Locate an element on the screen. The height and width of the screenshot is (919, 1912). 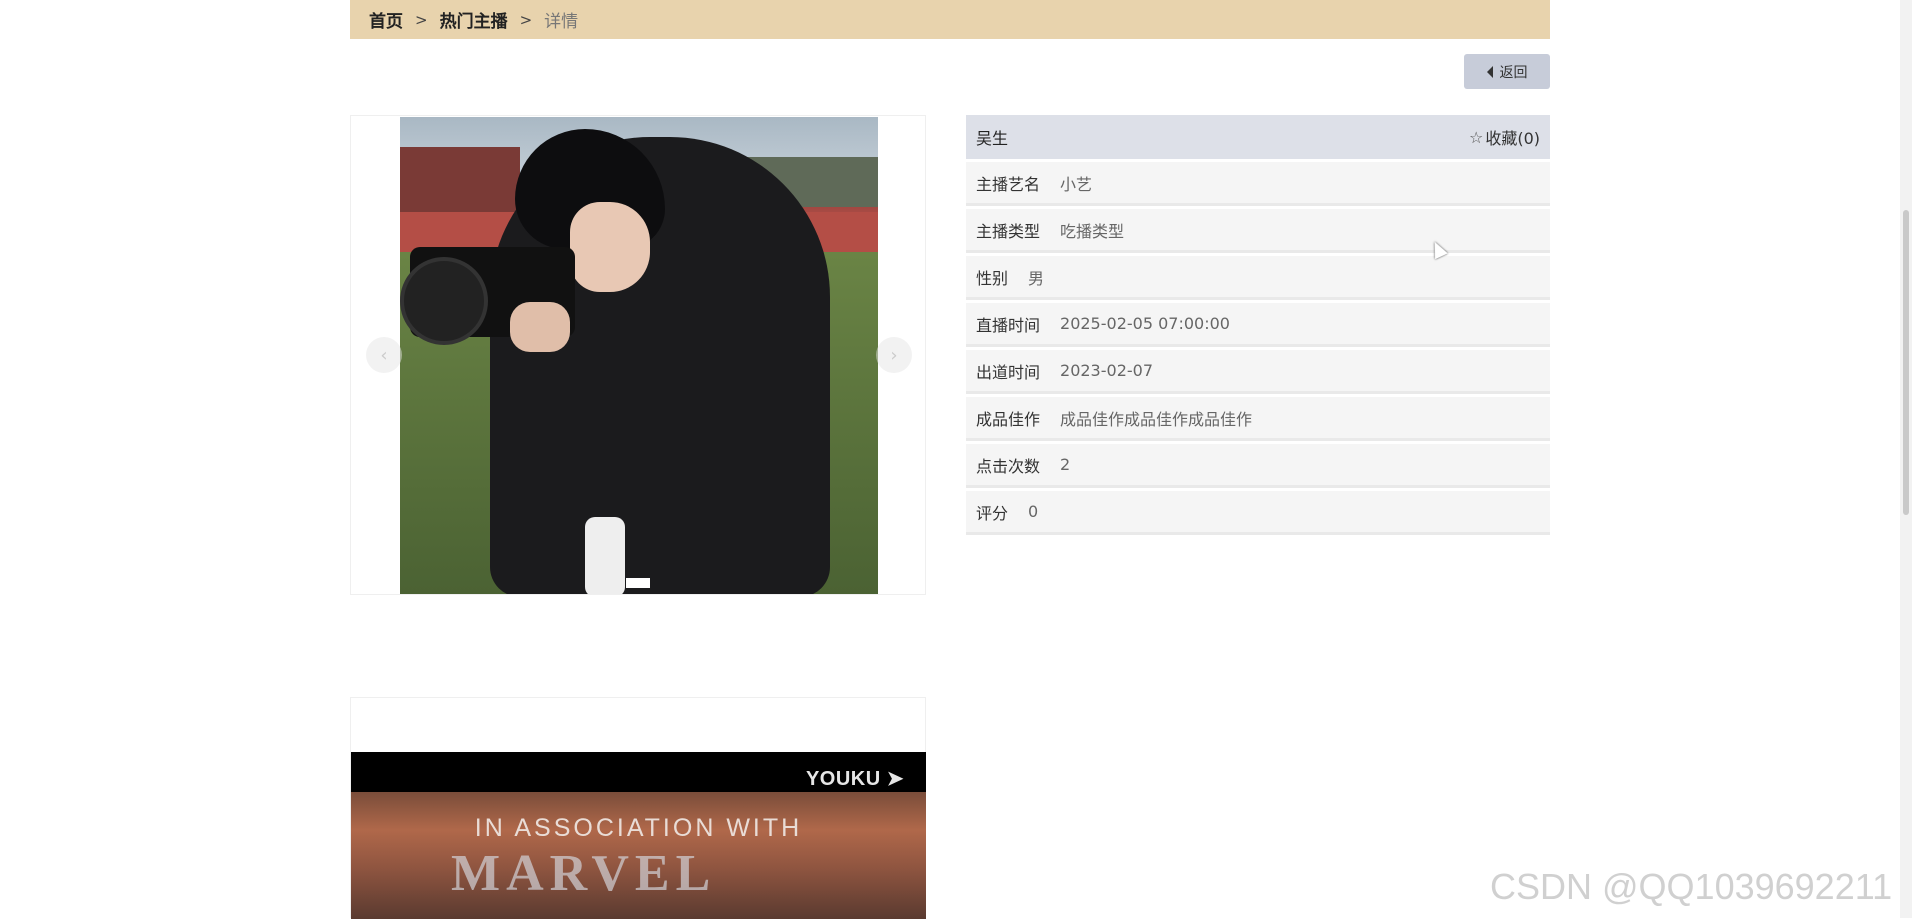
detail-value: 2025-02-05 07:00:00 is located at coordinates (1145, 323).